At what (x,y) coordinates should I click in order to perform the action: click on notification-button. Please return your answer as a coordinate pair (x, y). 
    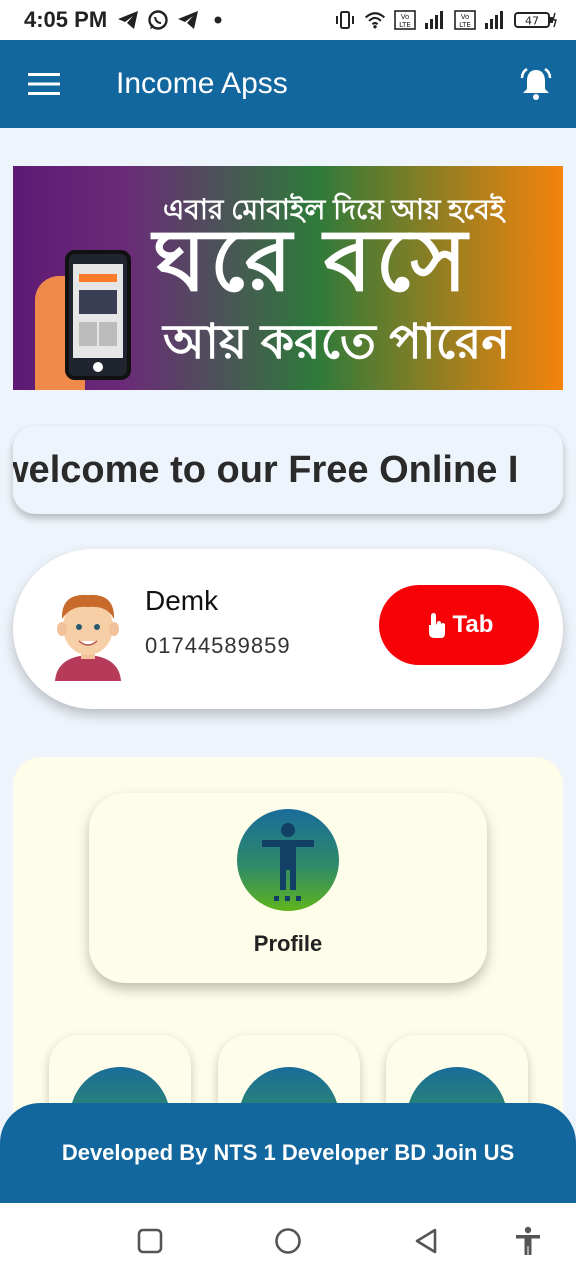
    Looking at the image, I should click on (536, 84).